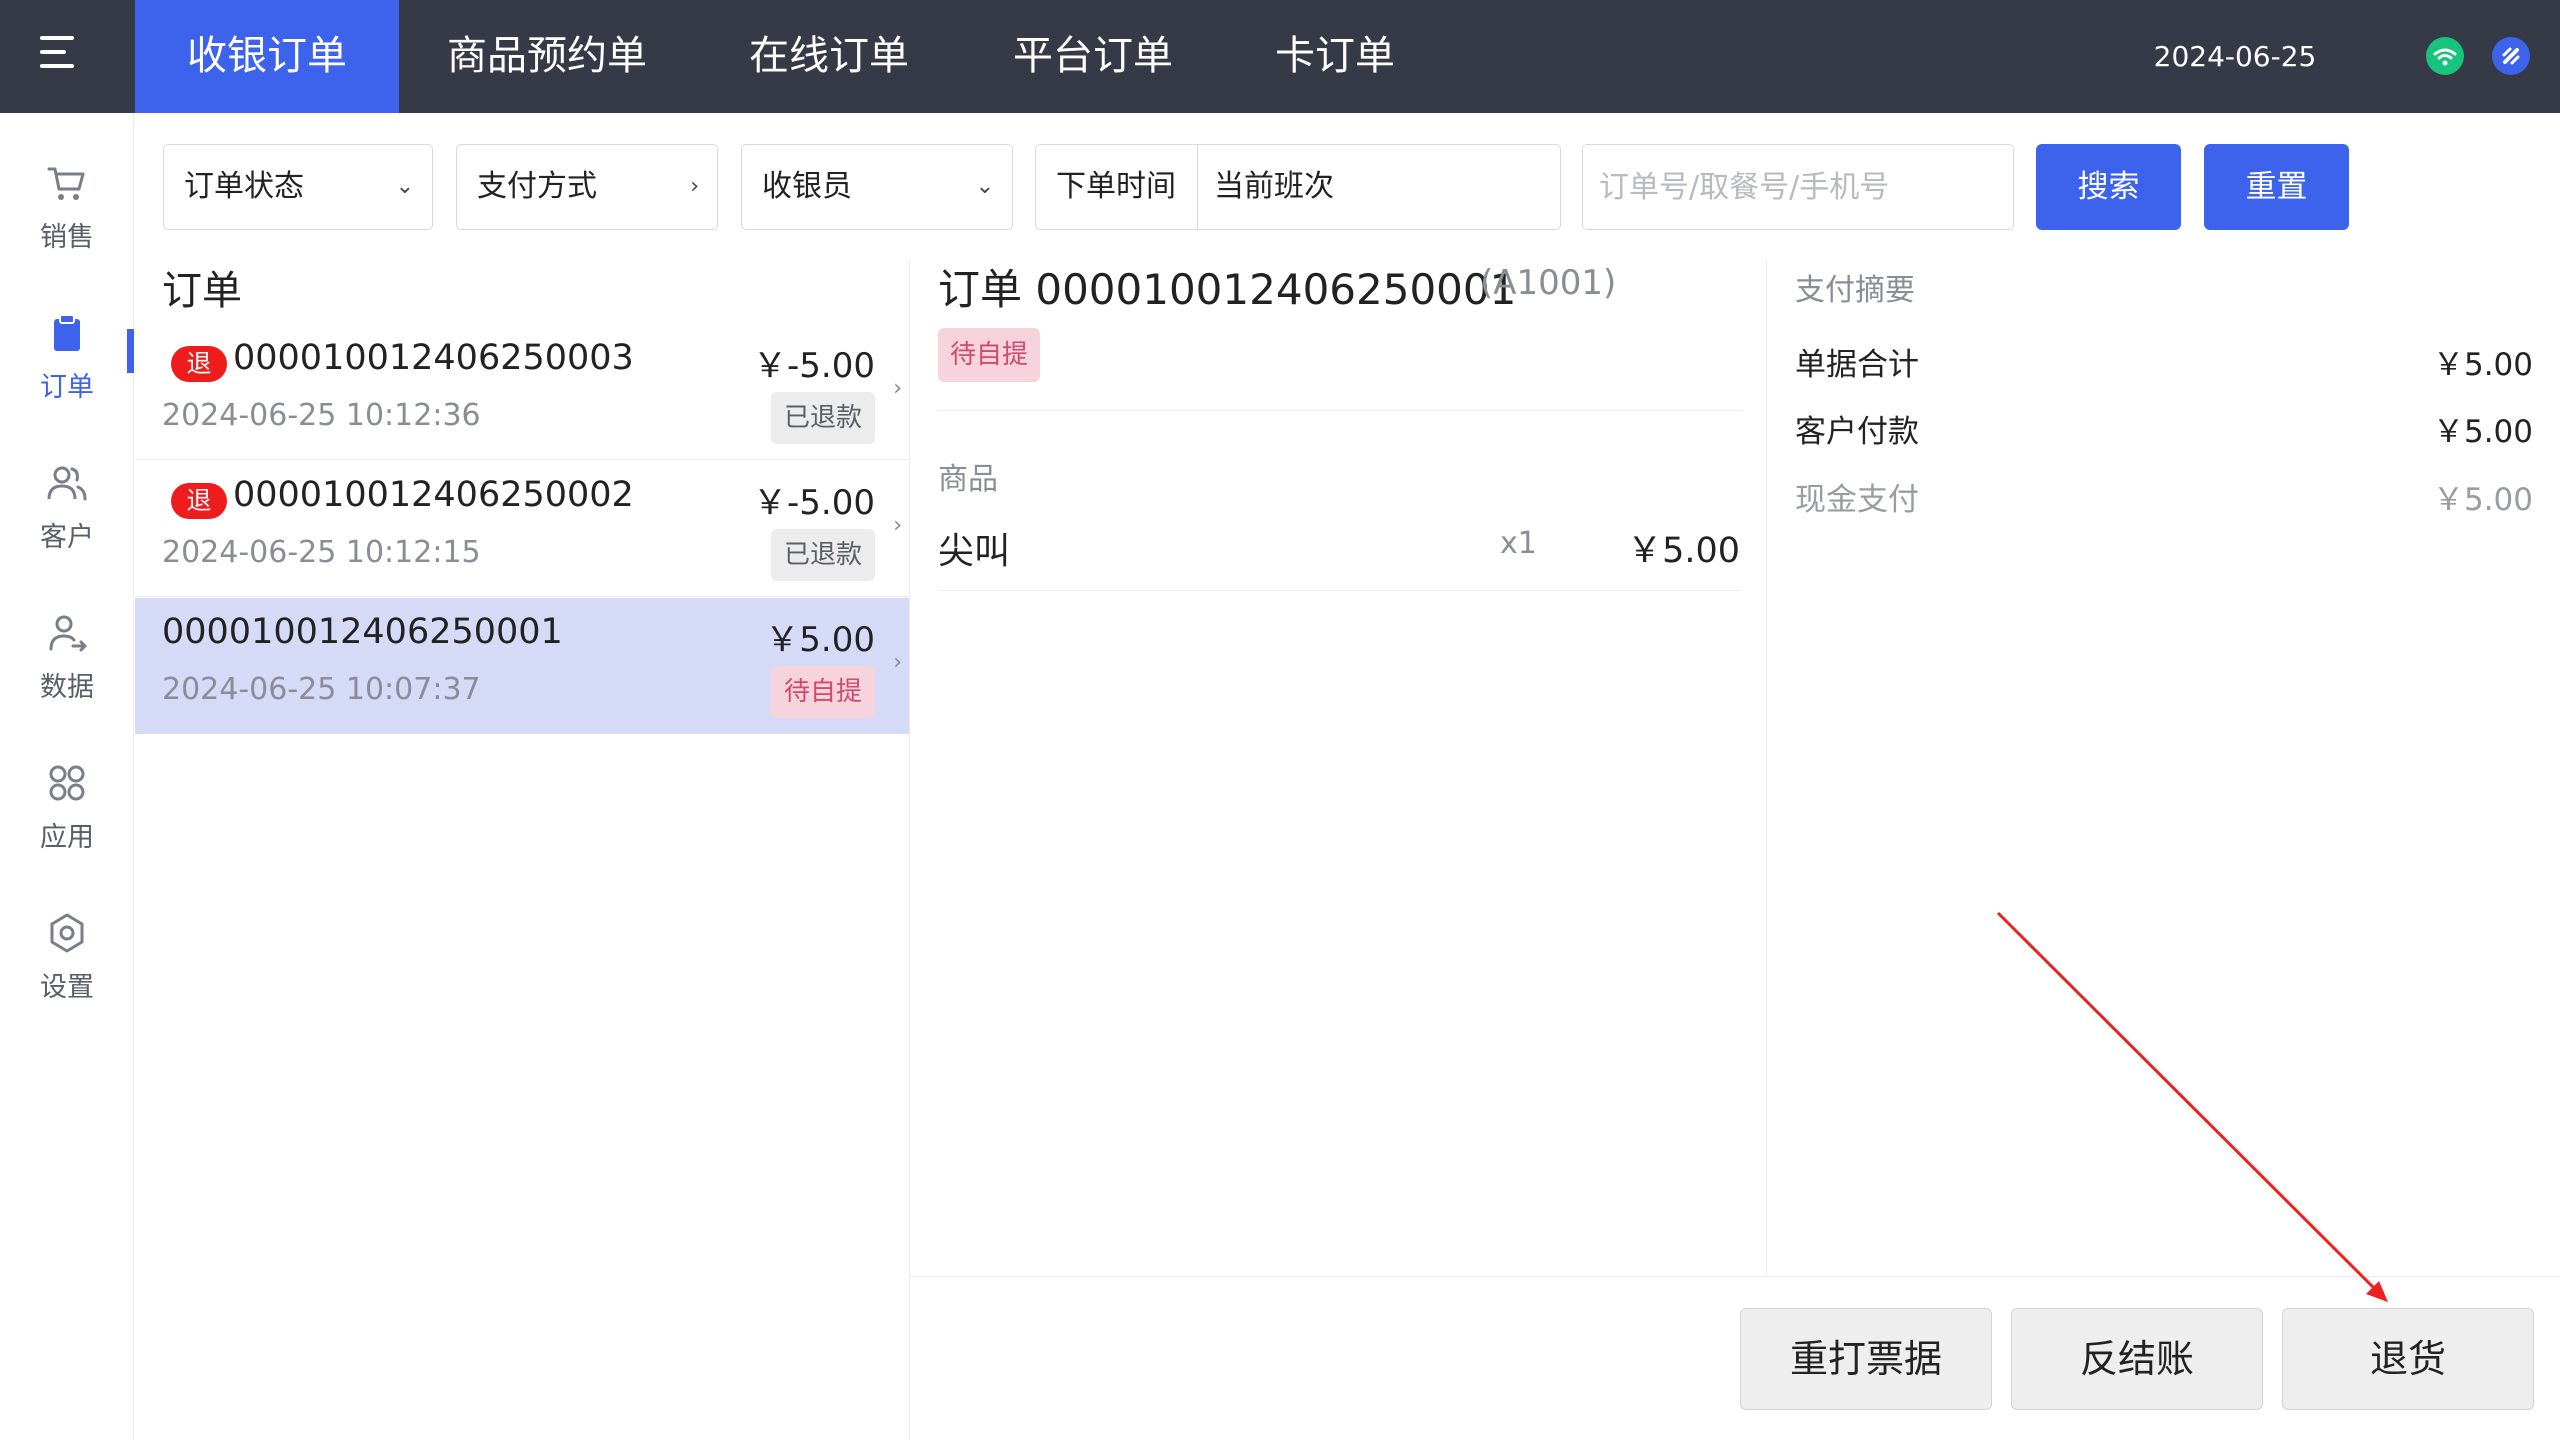 This screenshot has width=2560, height=1440. Describe the element at coordinates (61, 53) in the screenshot. I see `menu-icon` at that location.